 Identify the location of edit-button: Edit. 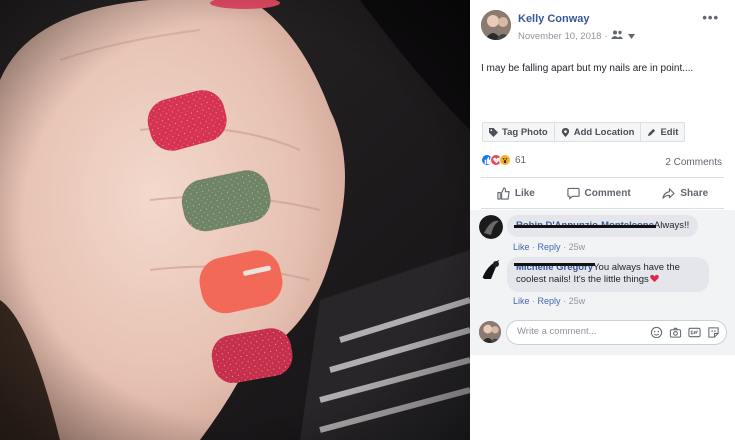
(662, 132).